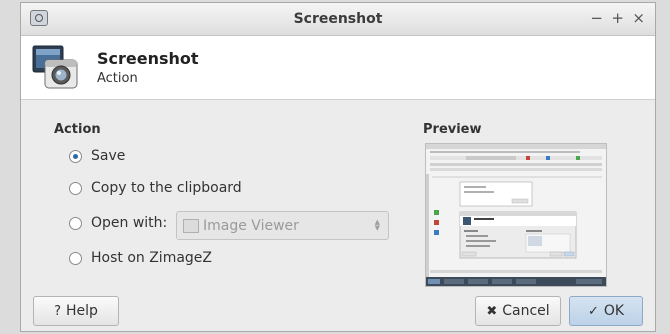  I want to click on screenshot-preview-image, so click(516, 215).